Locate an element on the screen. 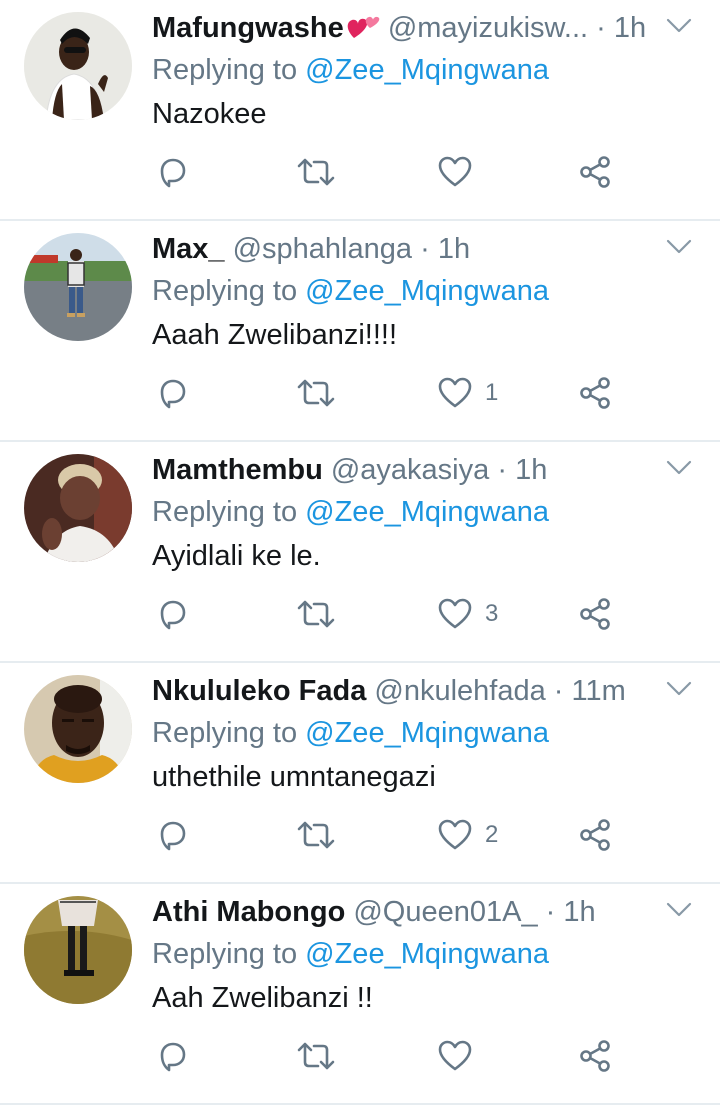 The height and width of the screenshot is (1105, 720). display-name: Nkululeko Fada is located at coordinates (259, 691).